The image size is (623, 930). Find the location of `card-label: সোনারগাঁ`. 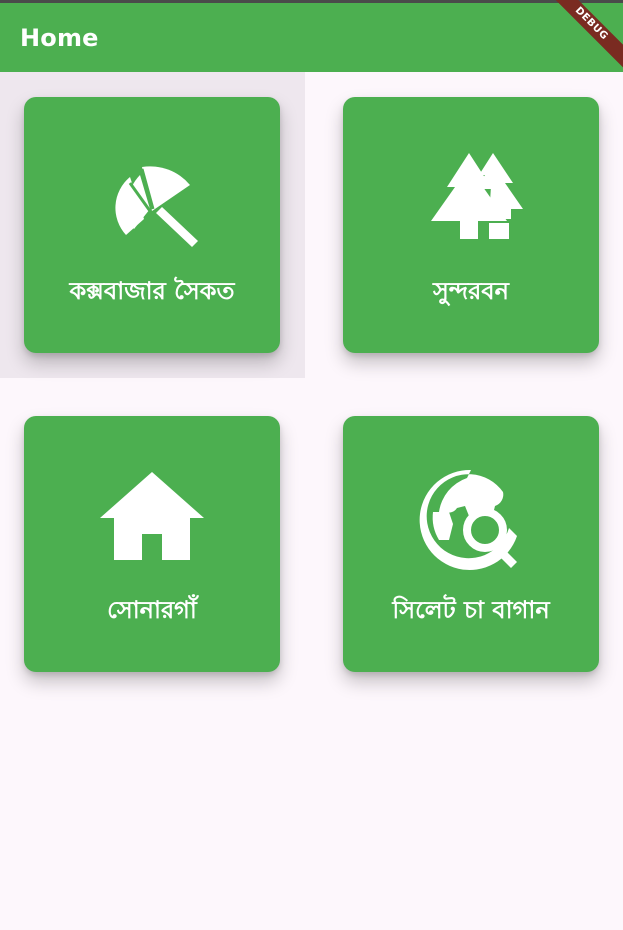

card-label: সোনারগাঁ is located at coordinates (152, 610).